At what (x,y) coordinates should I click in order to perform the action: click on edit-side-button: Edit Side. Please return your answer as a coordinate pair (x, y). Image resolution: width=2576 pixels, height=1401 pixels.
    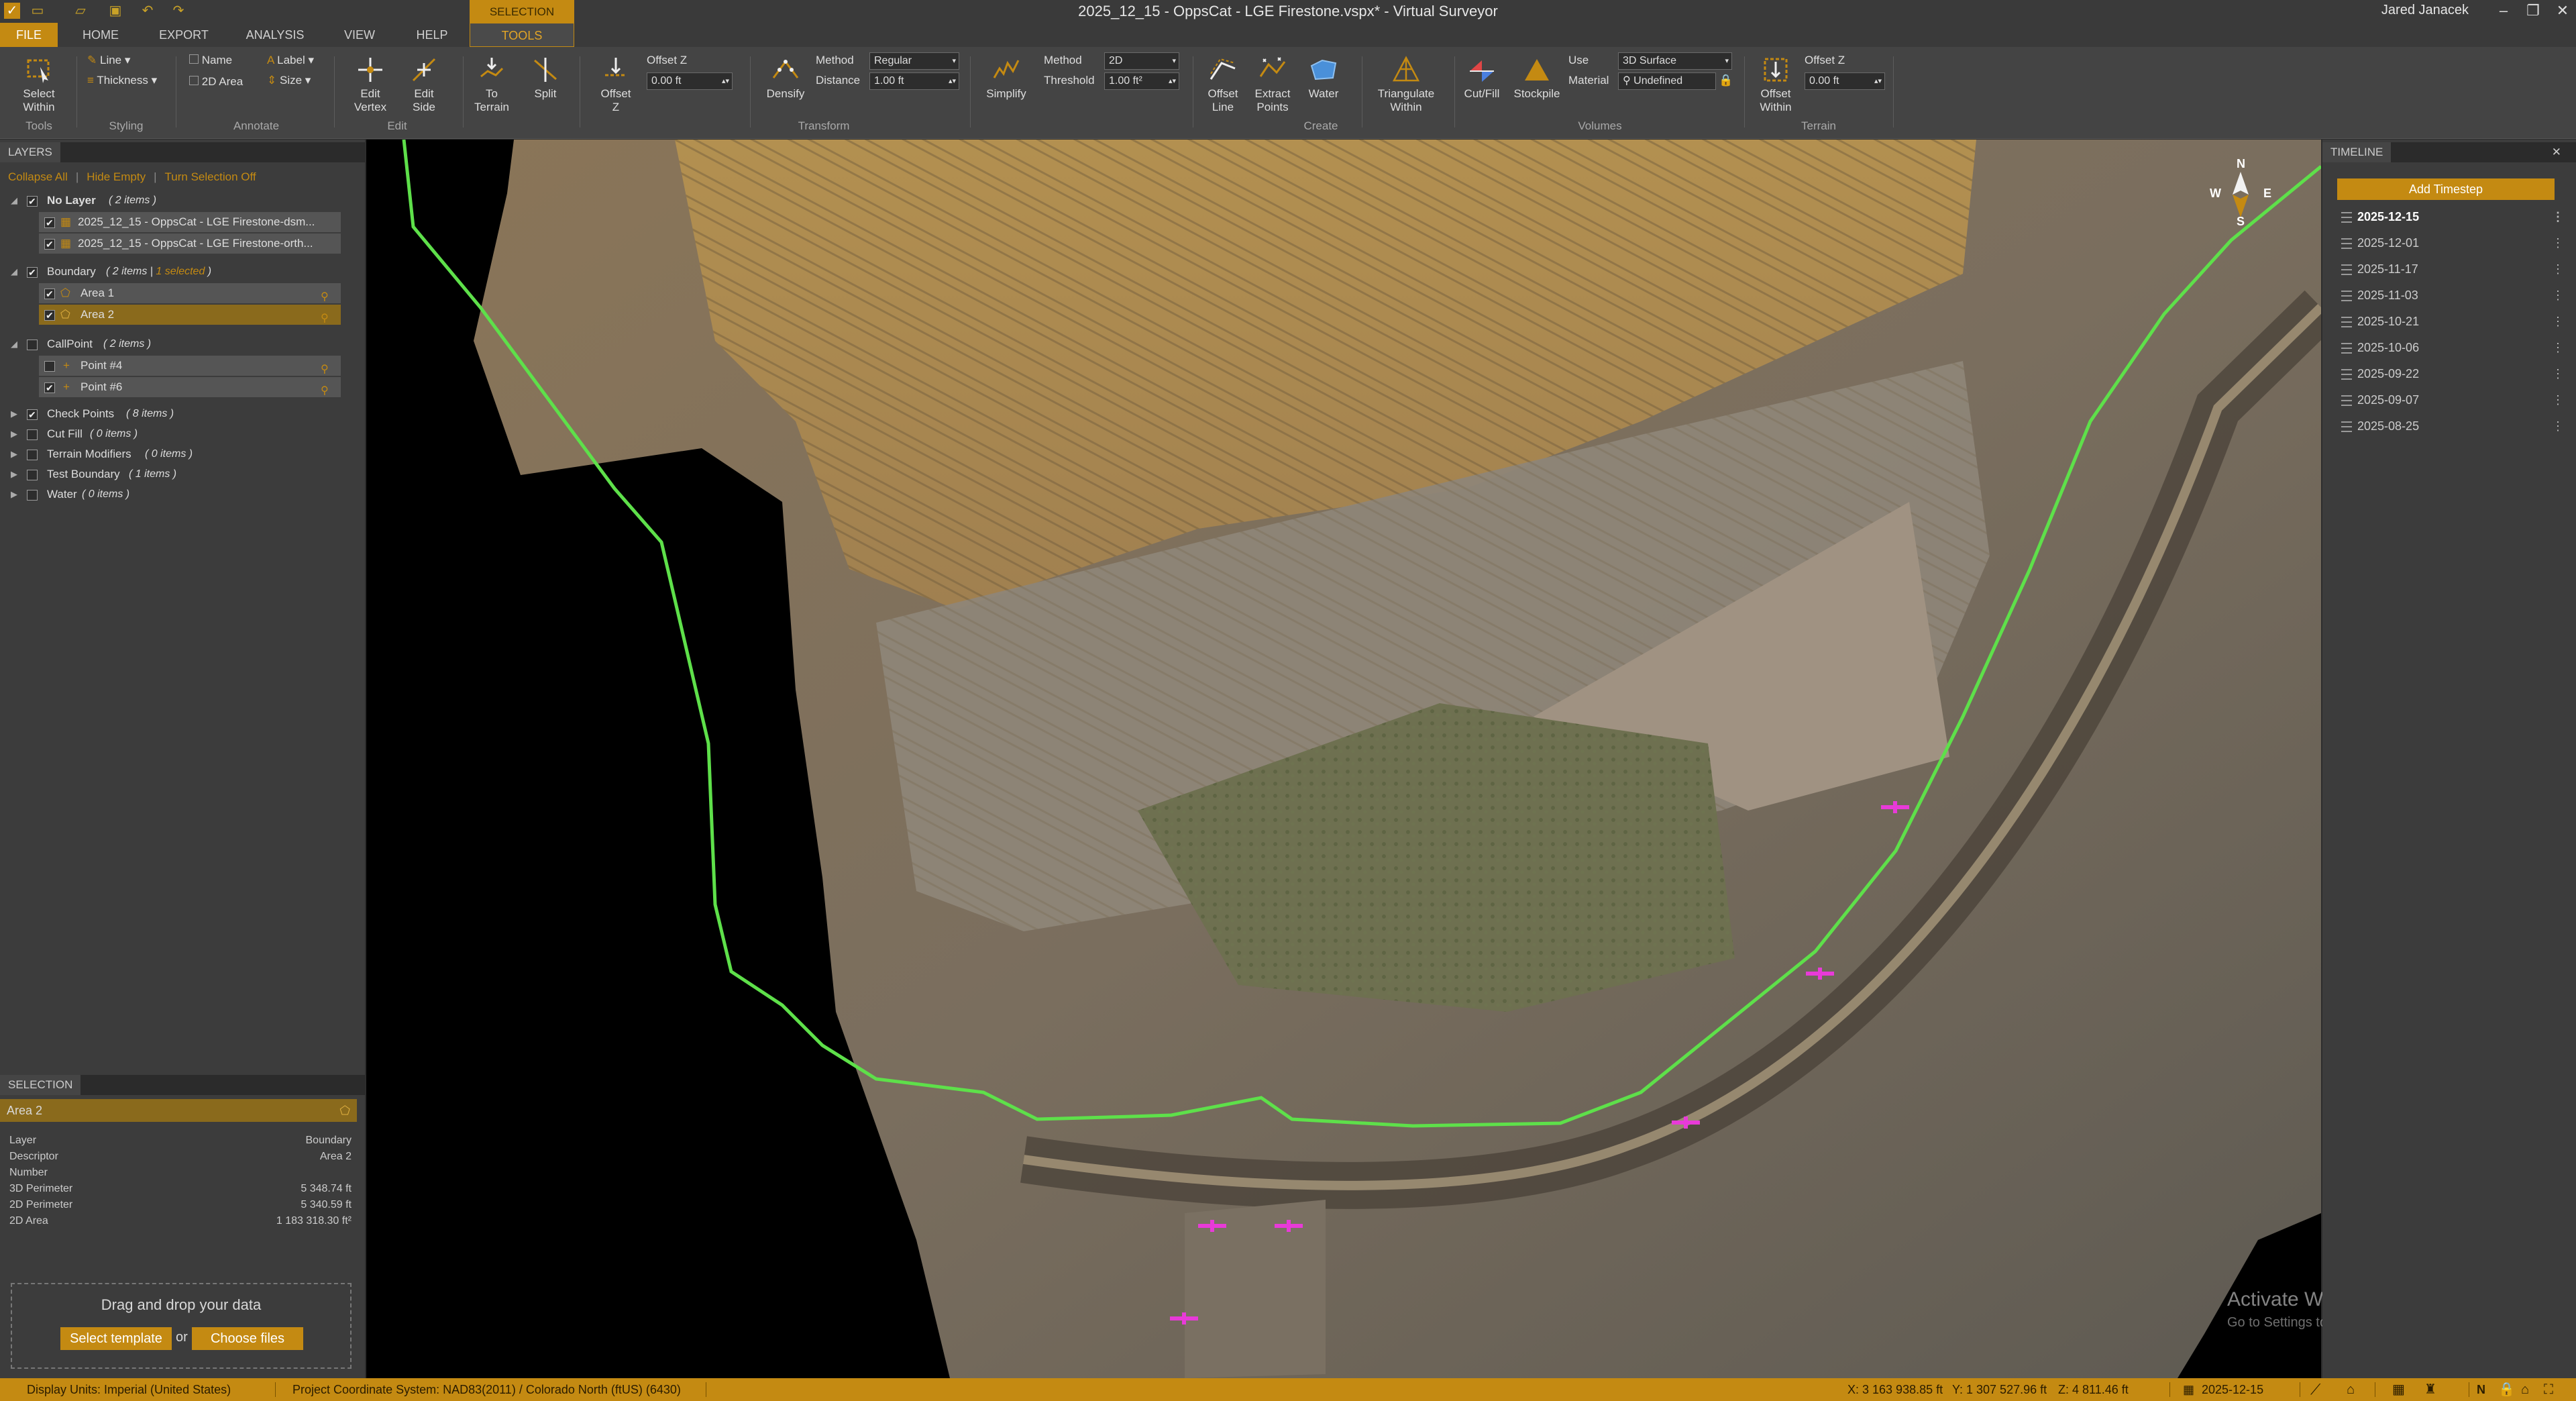
    Looking at the image, I should click on (424, 84).